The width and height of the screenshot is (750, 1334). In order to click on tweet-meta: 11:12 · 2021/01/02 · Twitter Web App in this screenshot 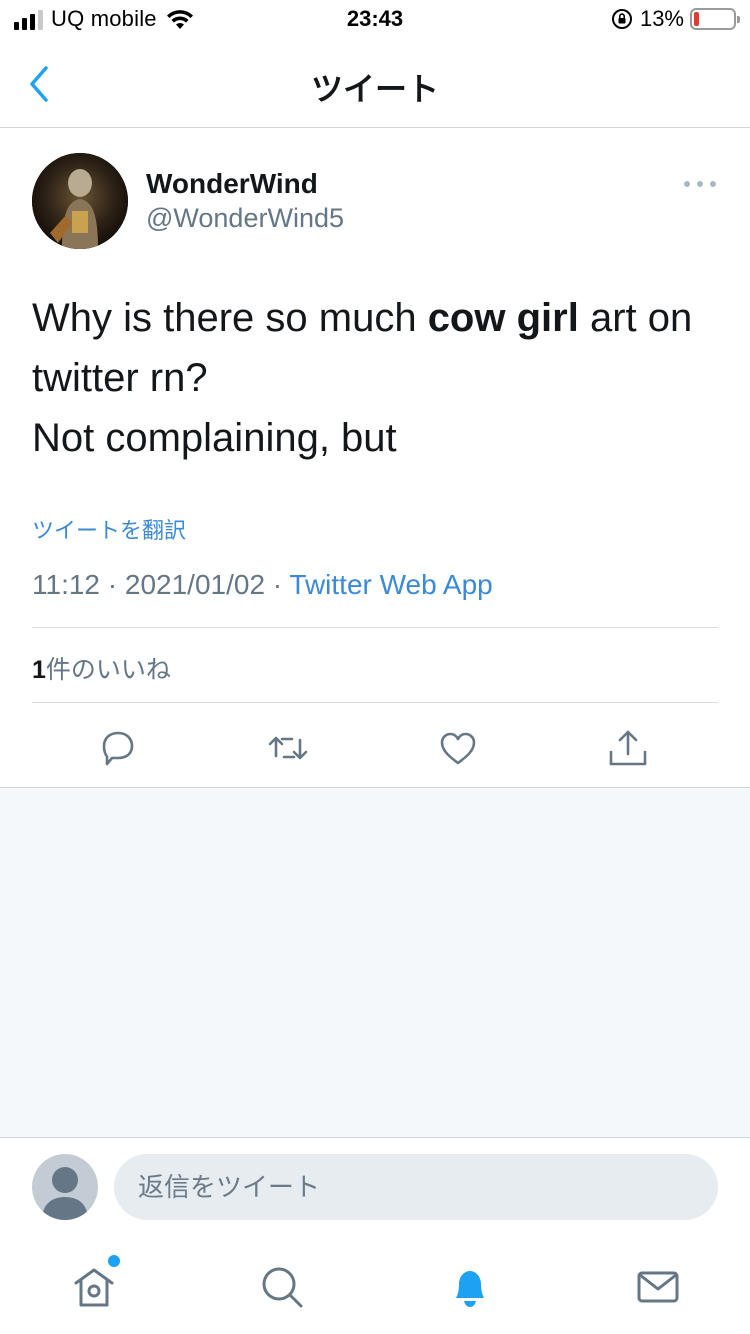, I will do `click(262, 585)`.